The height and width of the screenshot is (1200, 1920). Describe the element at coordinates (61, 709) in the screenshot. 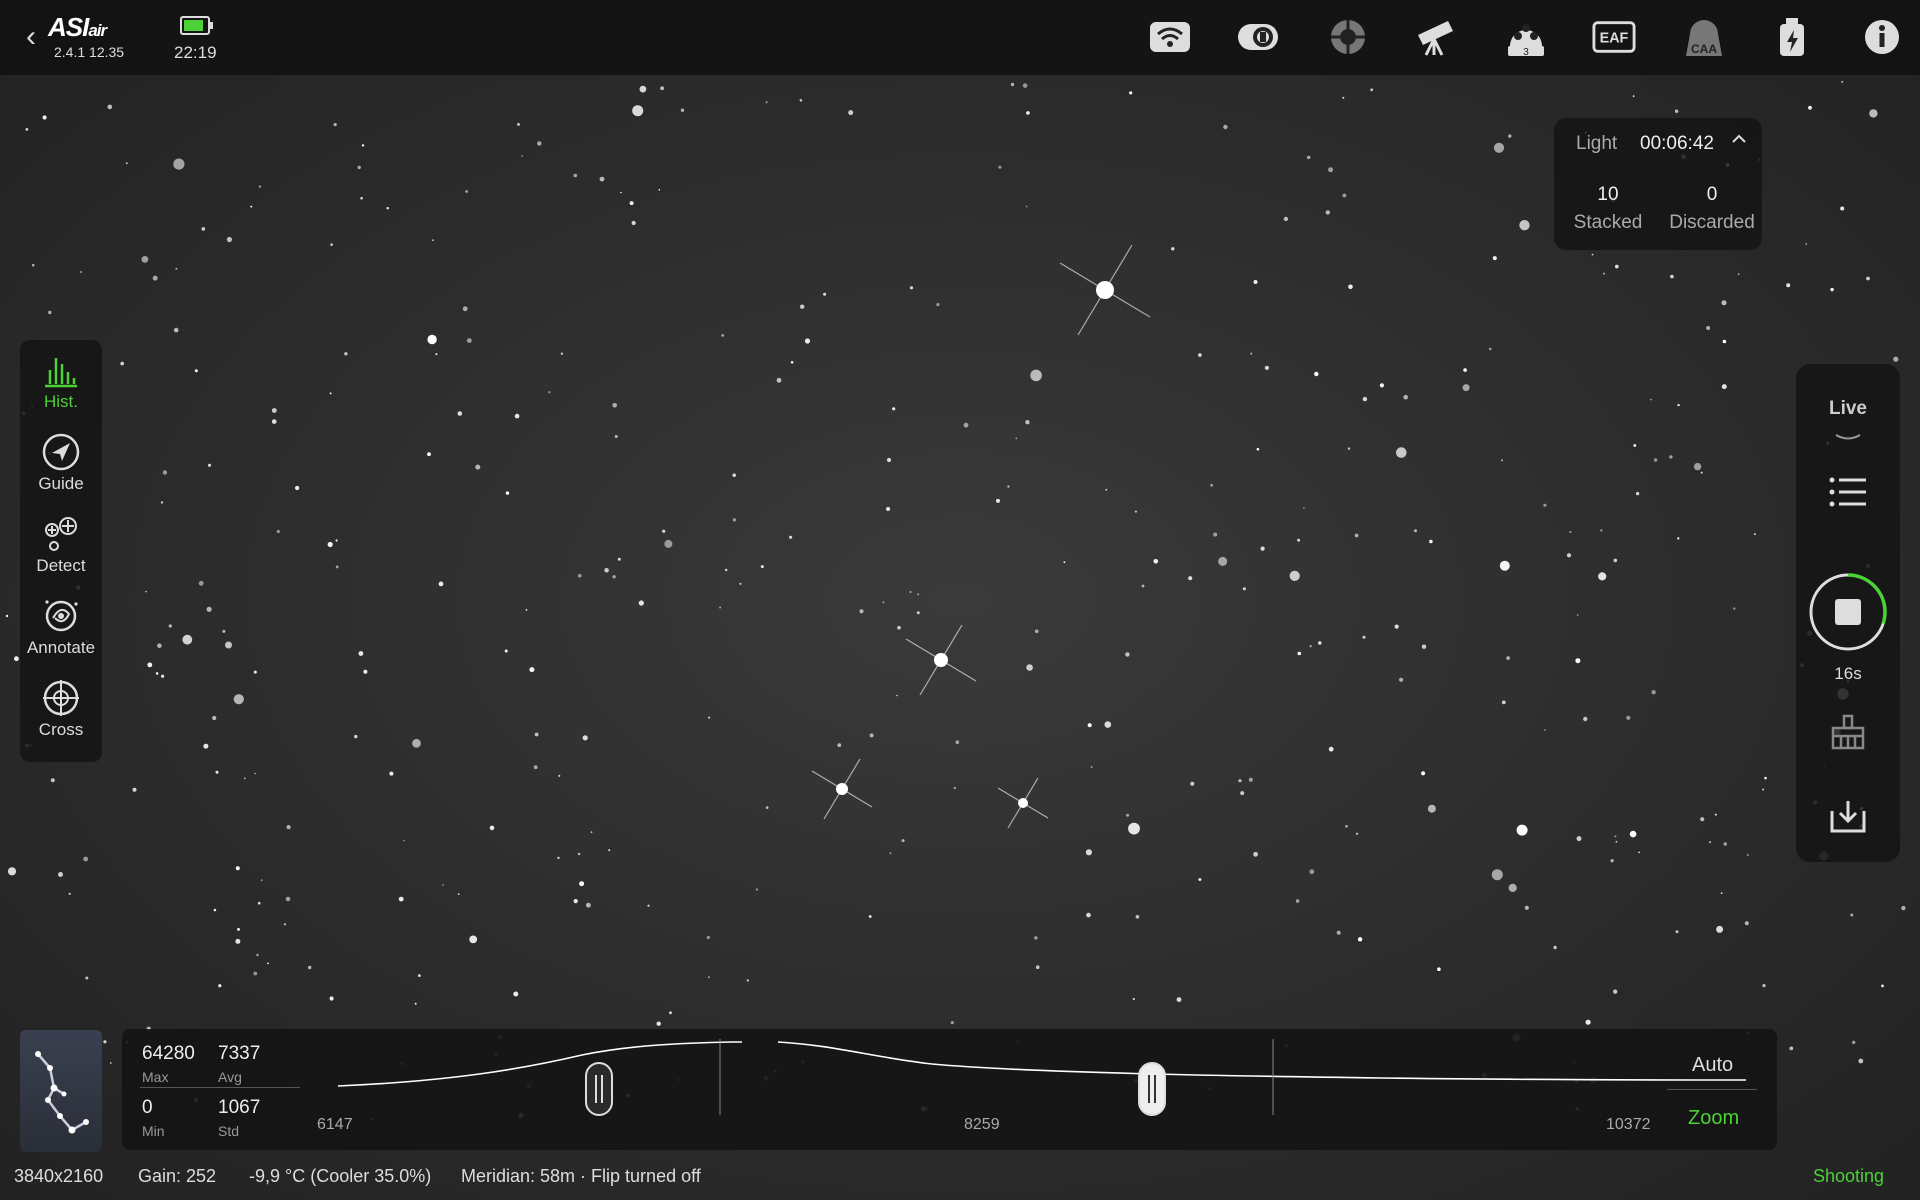

I see `tool-crosshair: Cross` at that location.